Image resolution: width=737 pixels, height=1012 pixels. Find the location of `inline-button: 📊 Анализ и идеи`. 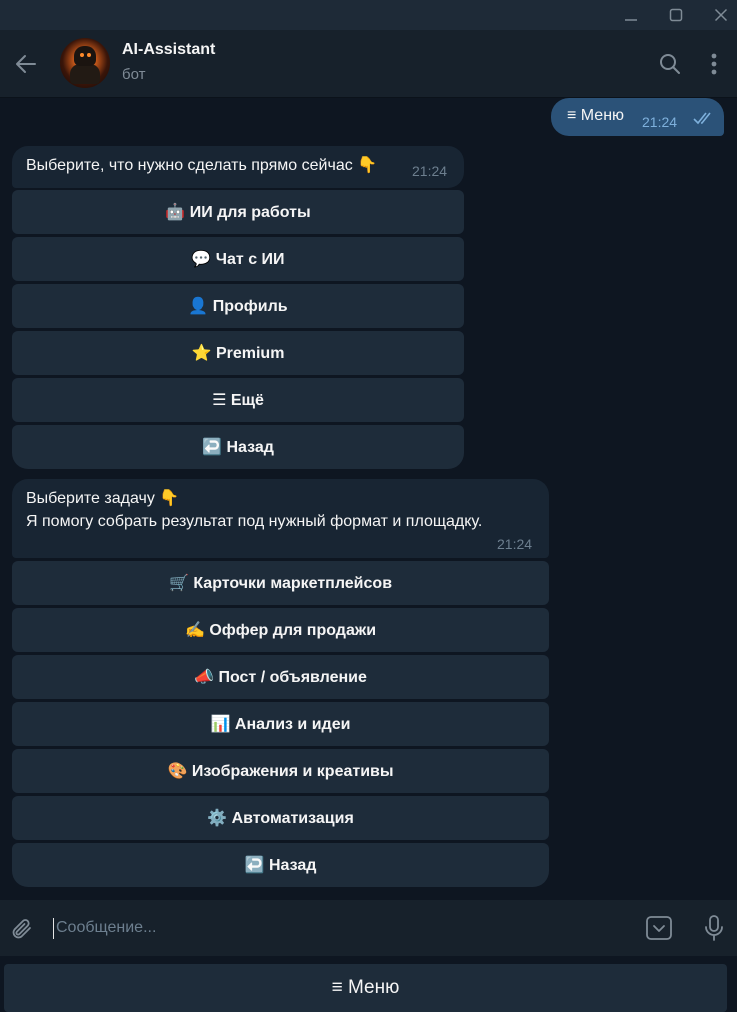

inline-button: 📊 Анализ и идеи is located at coordinates (280, 724).